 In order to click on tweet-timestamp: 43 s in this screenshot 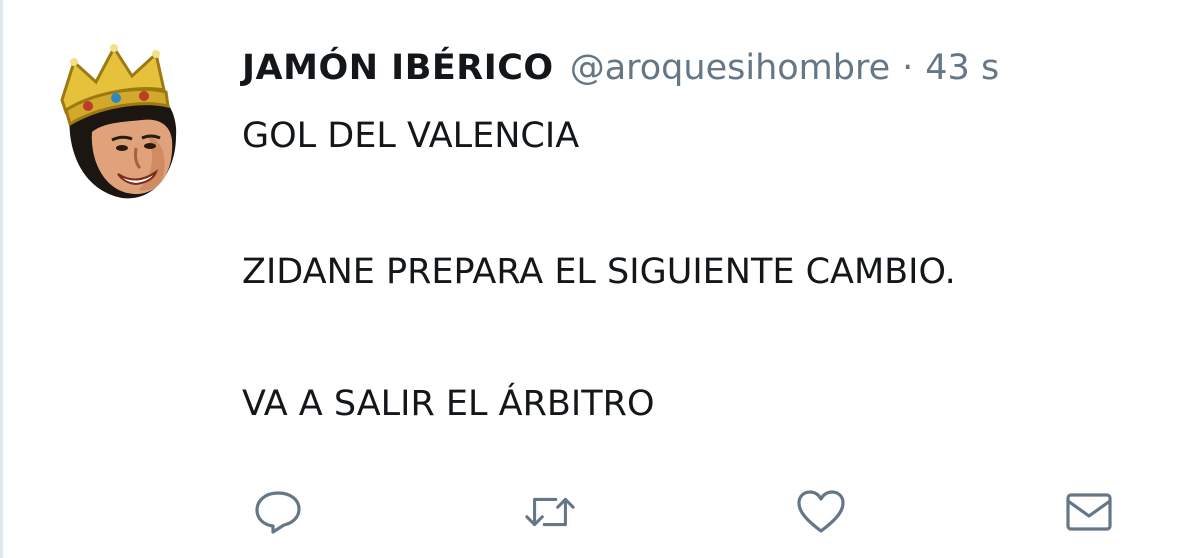, I will do `click(962, 68)`.